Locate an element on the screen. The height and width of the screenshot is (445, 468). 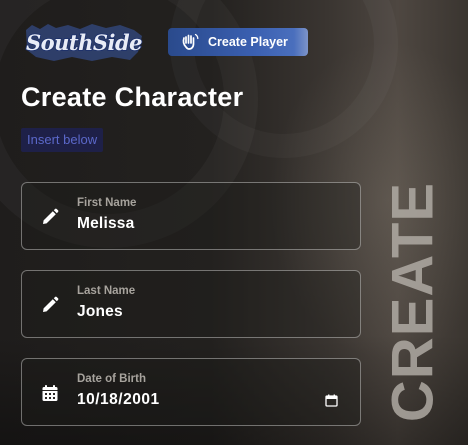
page-title: Create Character is located at coordinates (132, 97).